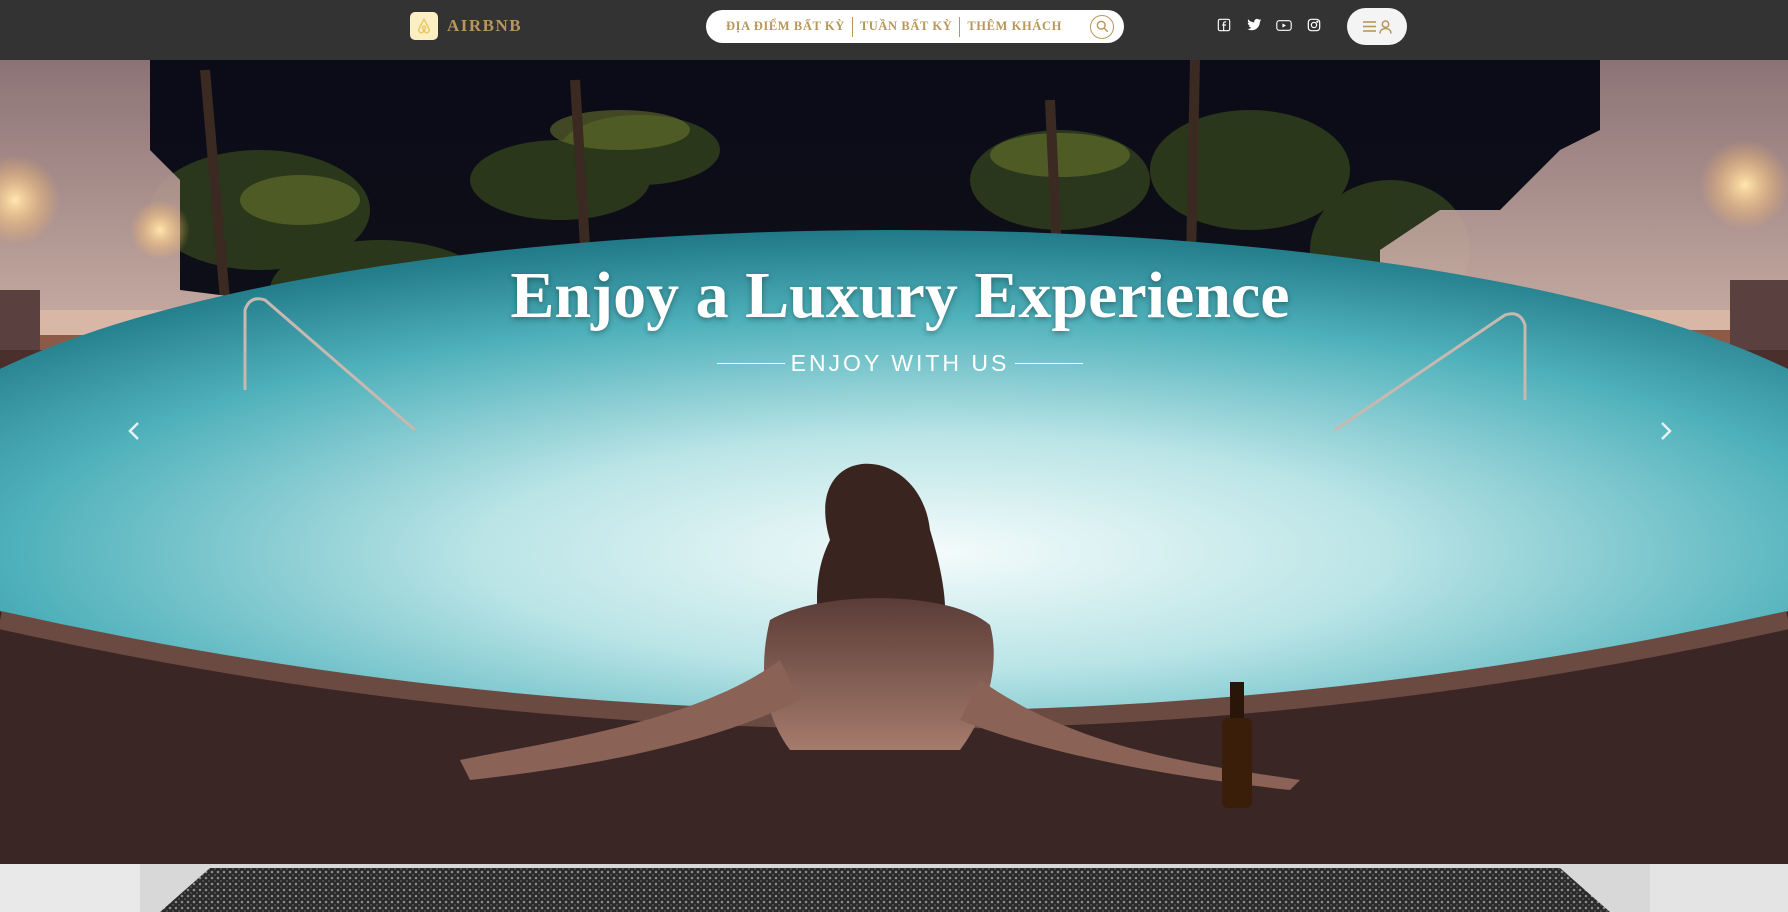 The image size is (1788, 912). What do you see at coordinates (906, 26) in the screenshot?
I see `search-week: TUẦN BẤT KỲ` at bounding box center [906, 26].